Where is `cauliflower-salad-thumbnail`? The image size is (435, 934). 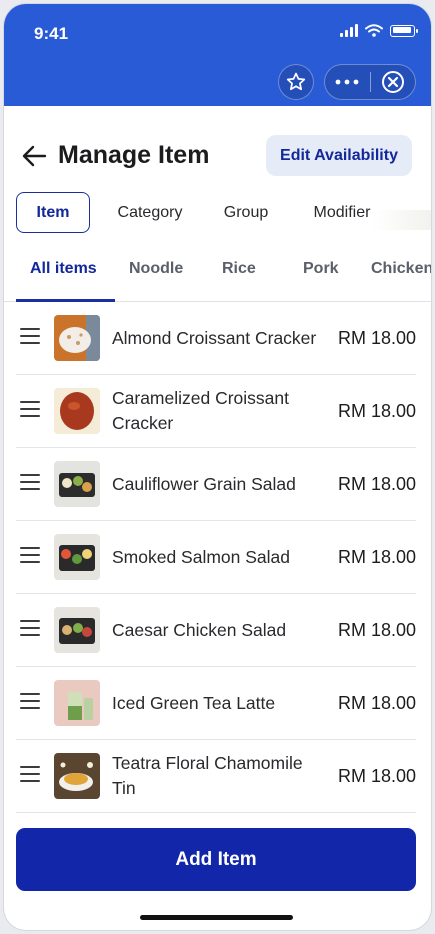
cauliflower-salad-thumbnail is located at coordinates (77, 484).